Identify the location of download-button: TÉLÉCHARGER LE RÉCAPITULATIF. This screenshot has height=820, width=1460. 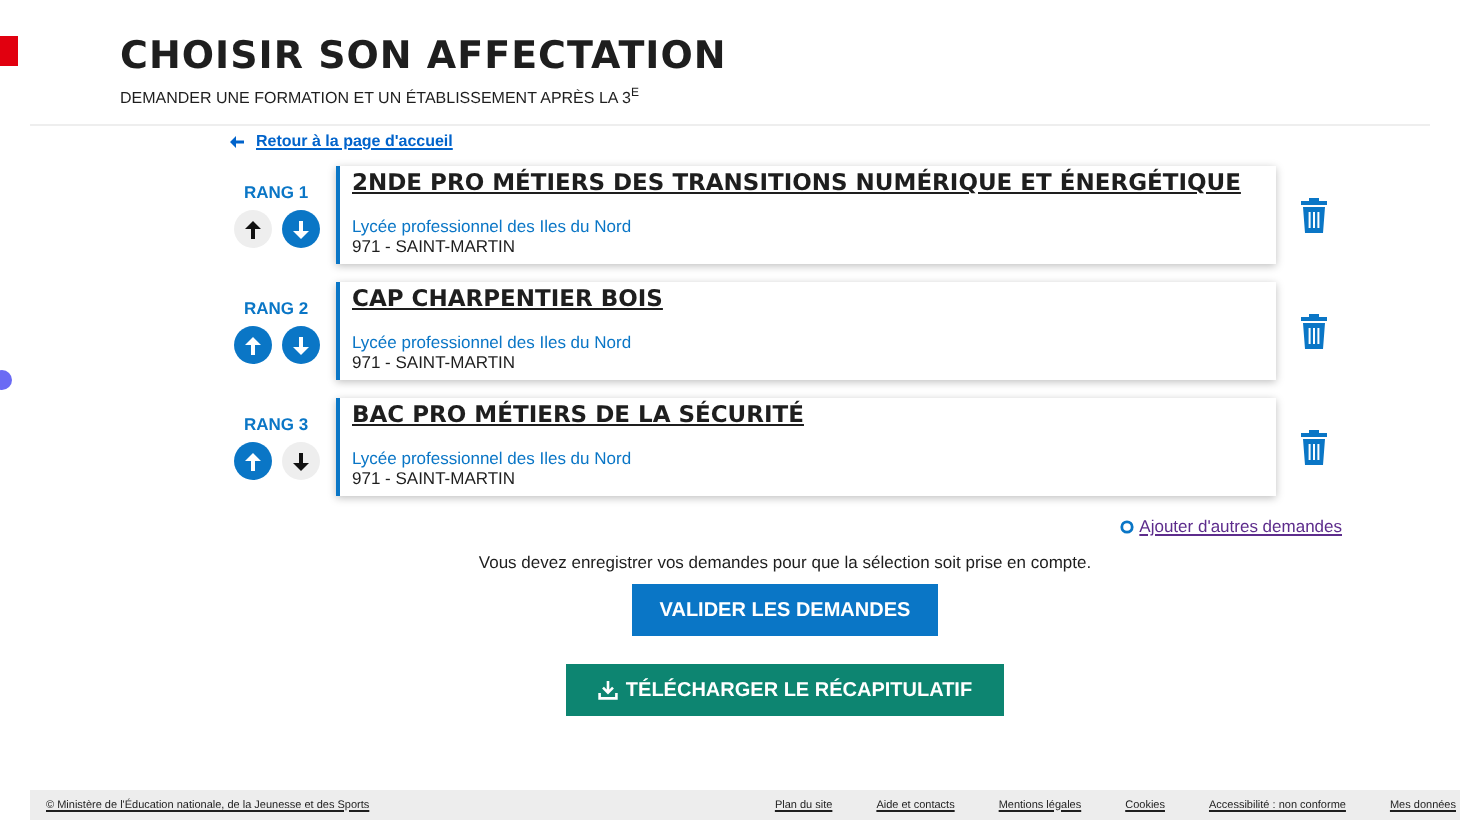
(785, 690).